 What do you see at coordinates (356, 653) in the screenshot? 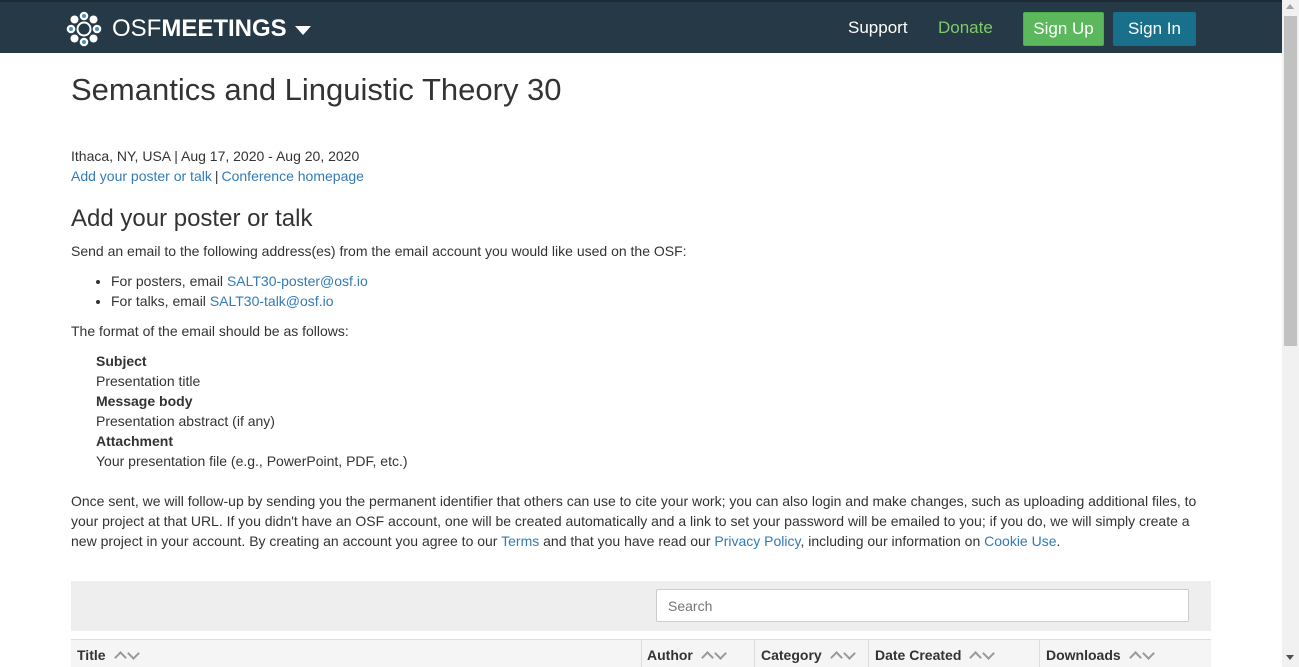
I see `column-header-title: Title` at bounding box center [356, 653].